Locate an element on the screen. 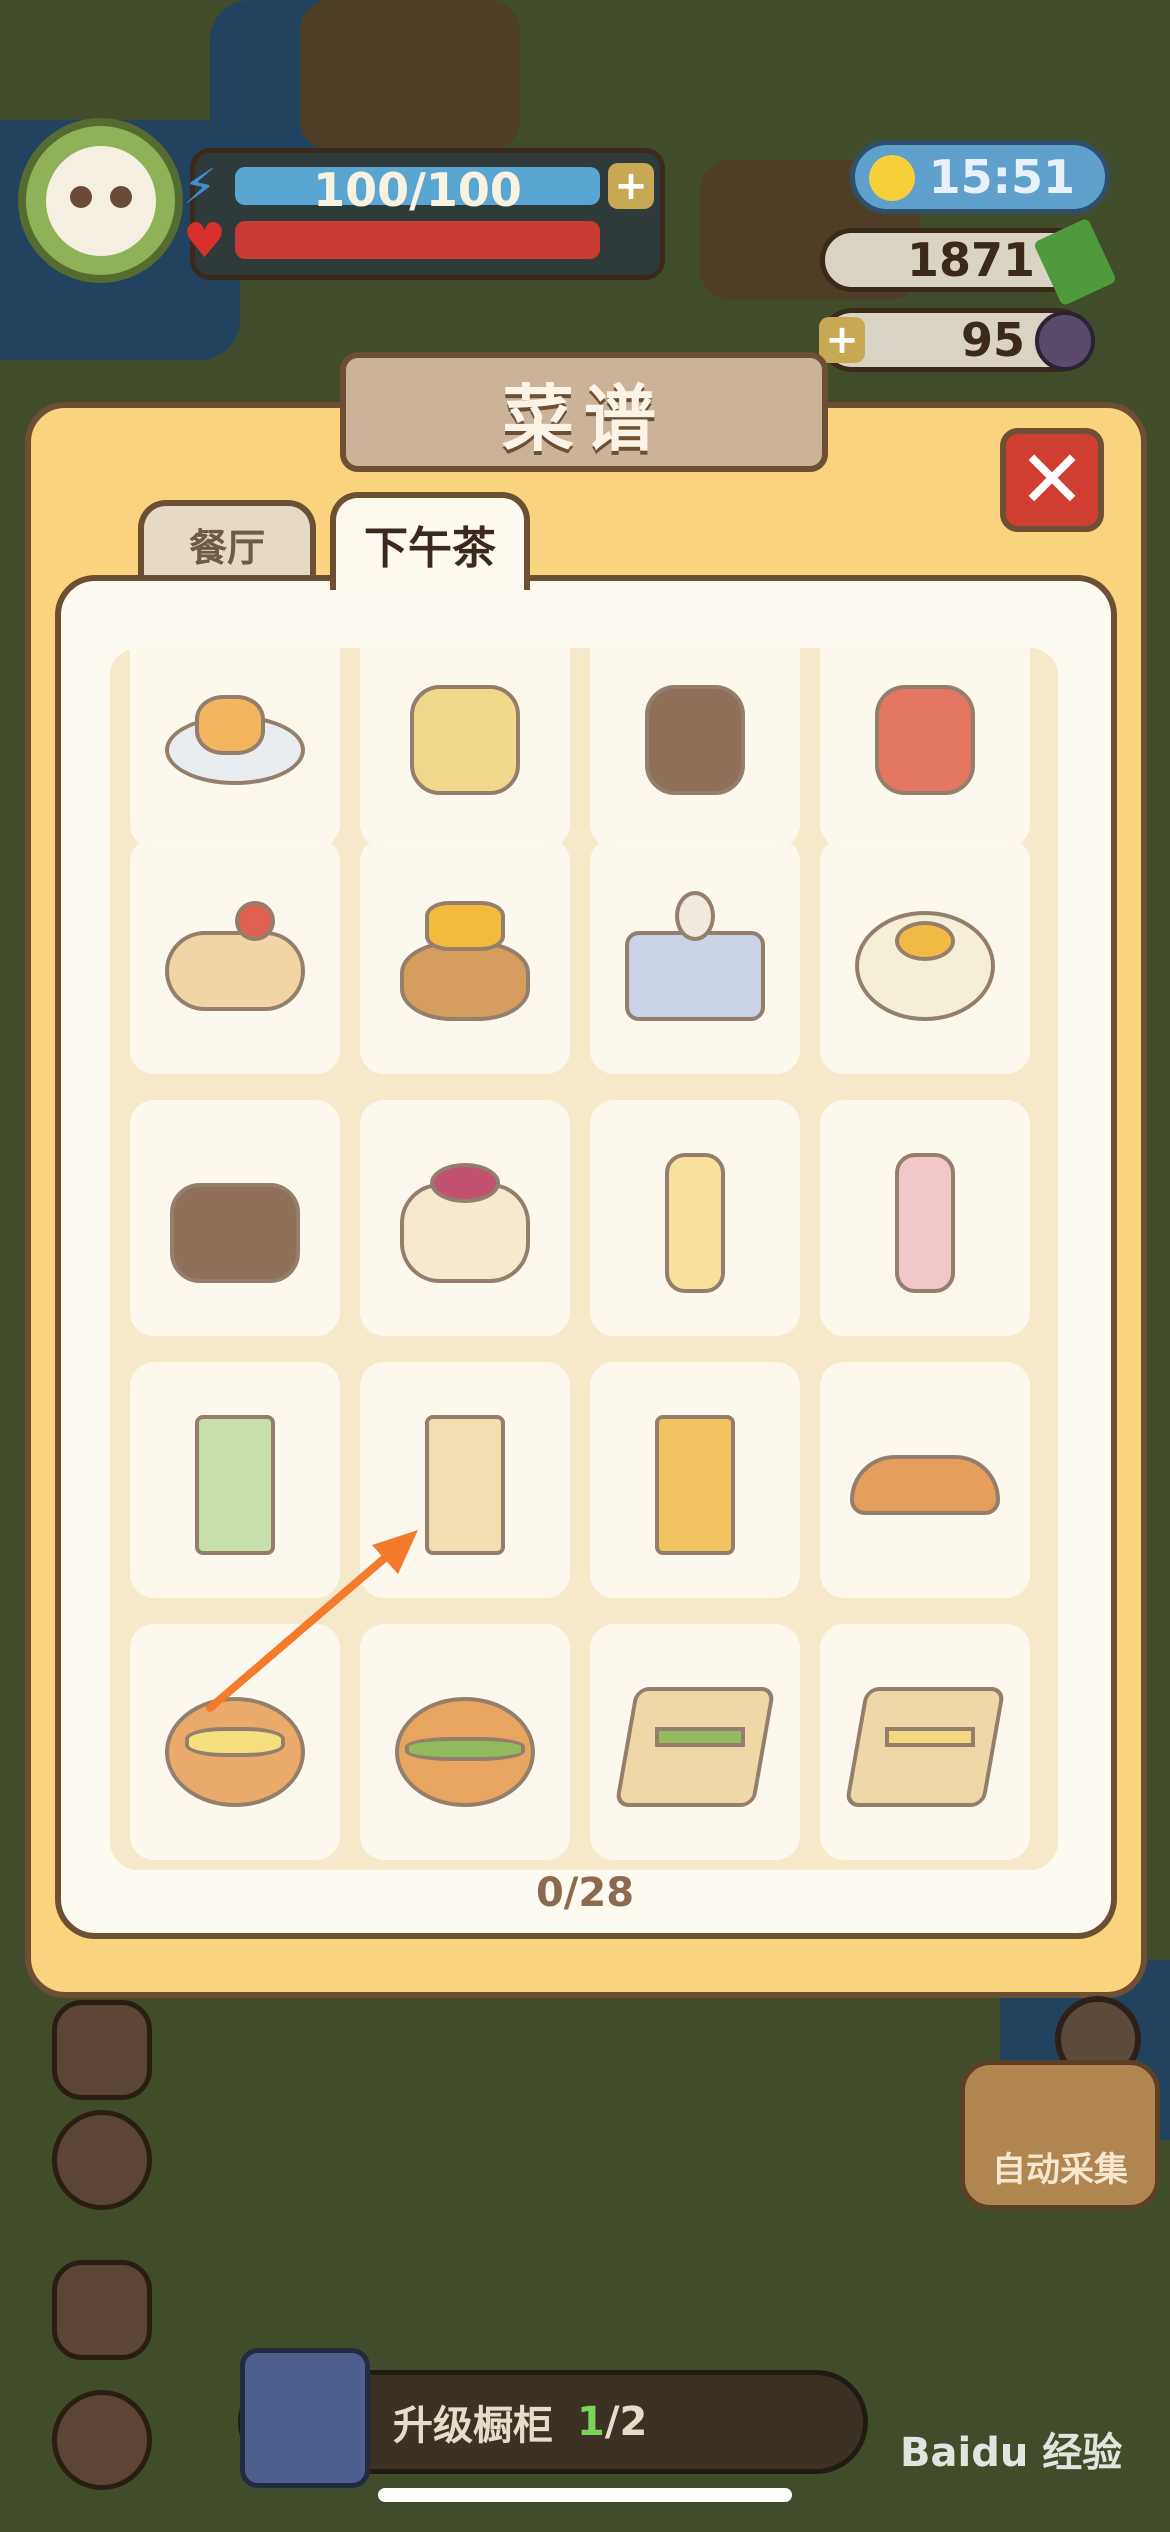  watermark: Baidu 经验 is located at coordinates (1011, 2453).